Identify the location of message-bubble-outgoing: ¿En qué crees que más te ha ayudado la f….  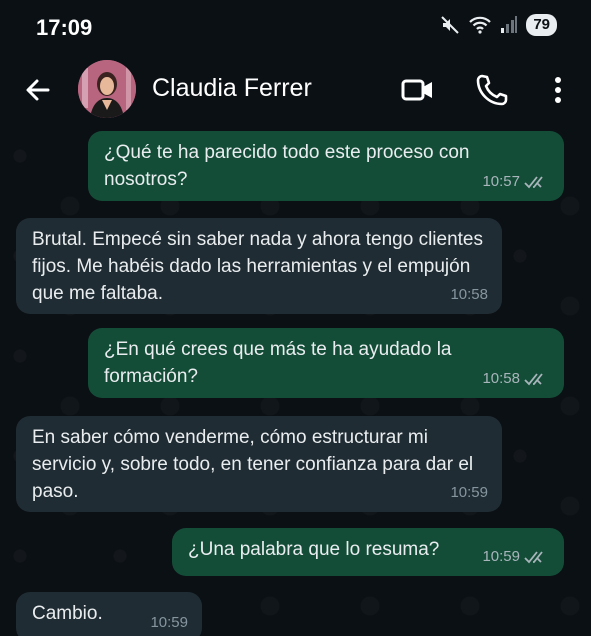
(326, 363).